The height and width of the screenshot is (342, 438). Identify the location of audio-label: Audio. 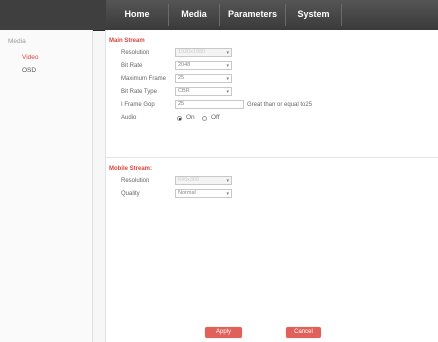
(129, 118).